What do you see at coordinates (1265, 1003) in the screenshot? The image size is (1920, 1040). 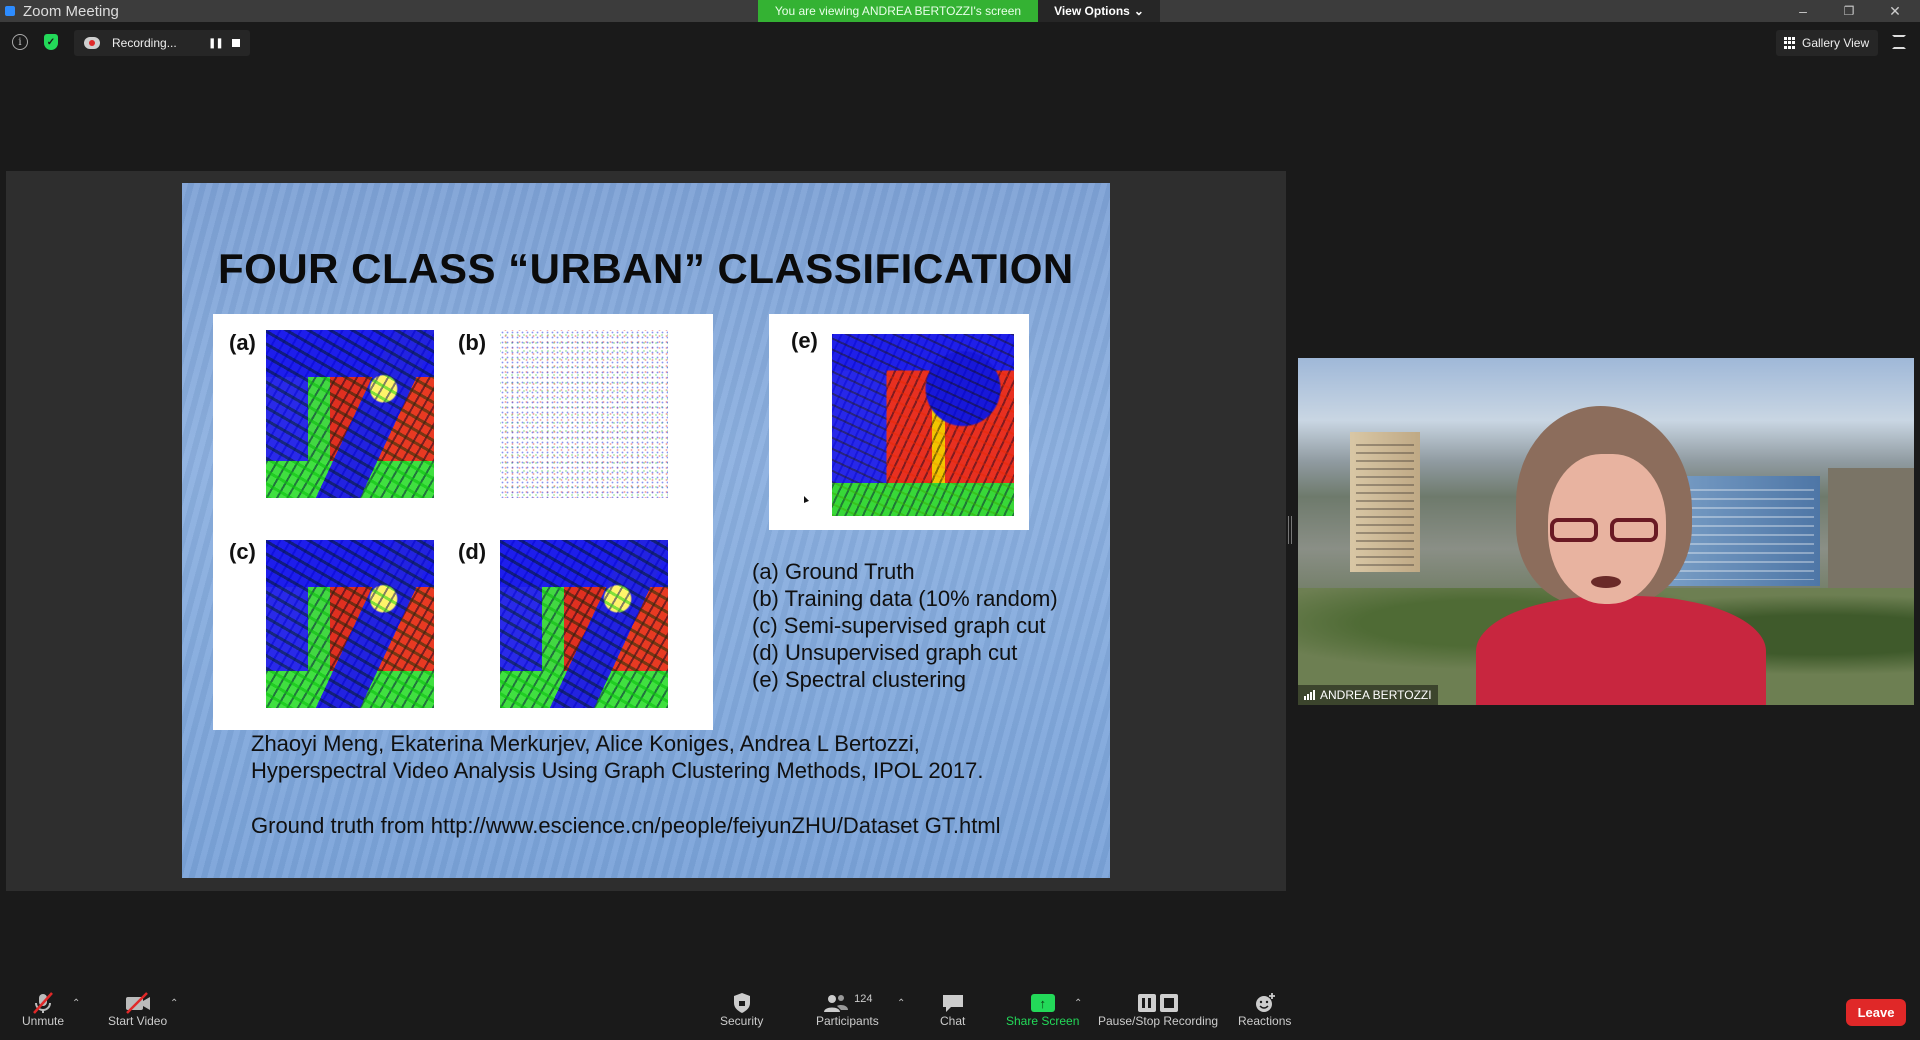 I see `smiley-plus-icon` at bounding box center [1265, 1003].